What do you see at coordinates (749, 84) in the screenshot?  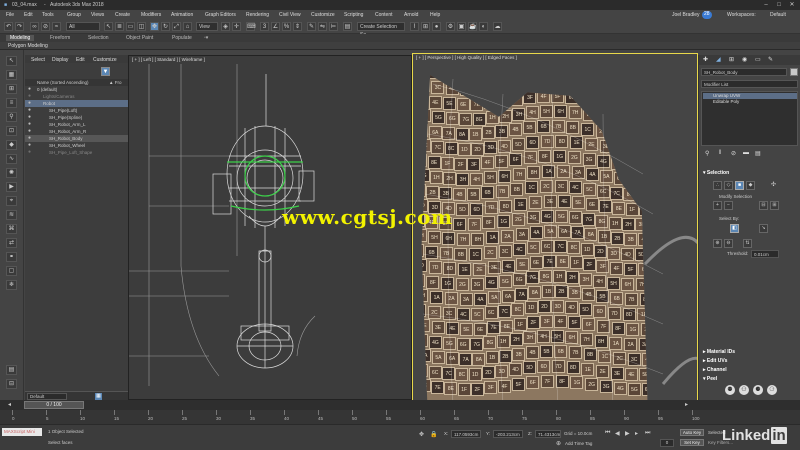 I see `modifier-list-dropdown: Modifier List` at bounding box center [749, 84].